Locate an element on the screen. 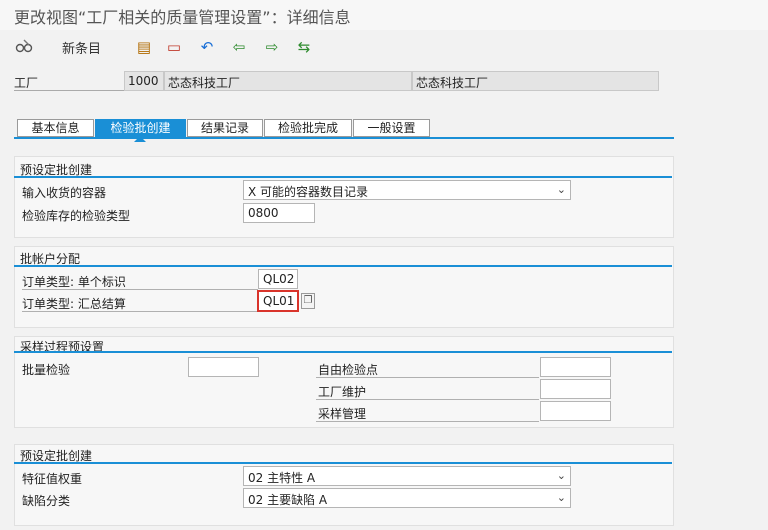  window-title: 更改视图“工厂相关的质量管理设置”：详细信息 is located at coordinates (182, 17).